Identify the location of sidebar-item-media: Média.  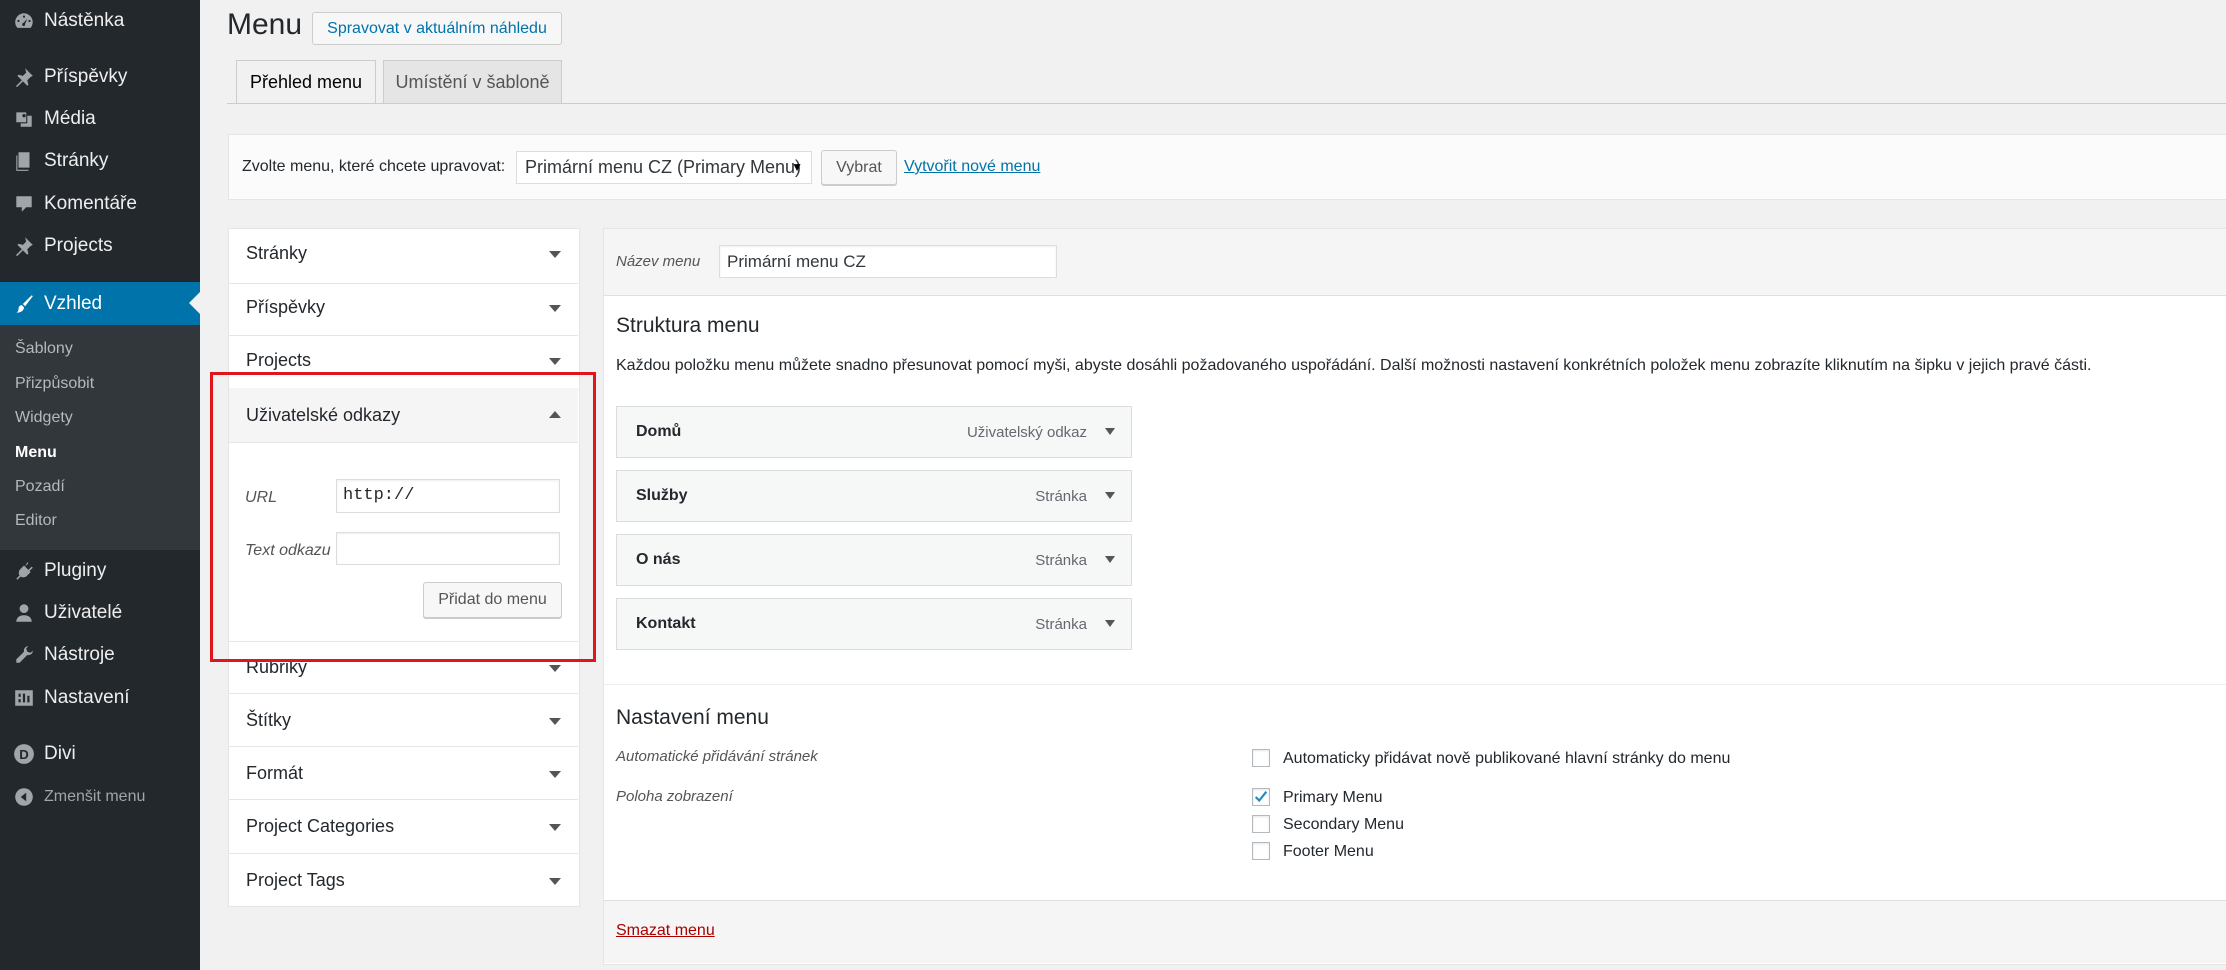
(100, 119).